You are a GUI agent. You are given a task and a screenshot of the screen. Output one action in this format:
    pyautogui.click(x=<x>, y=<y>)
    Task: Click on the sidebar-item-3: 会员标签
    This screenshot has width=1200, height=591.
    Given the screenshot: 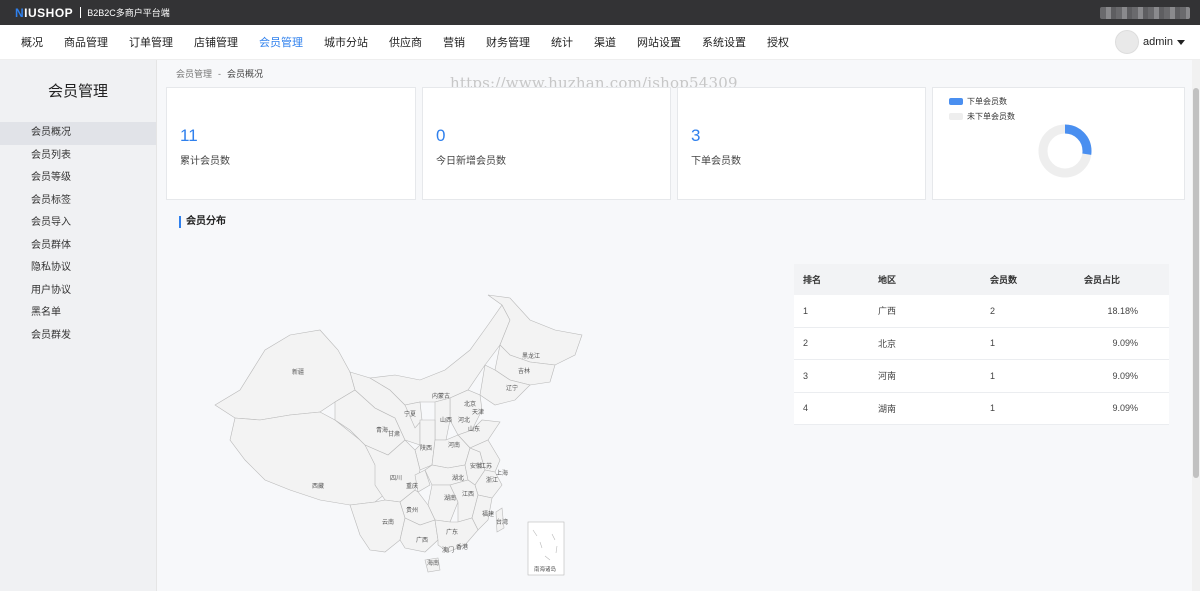 What is the action you would take?
    pyautogui.click(x=78, y=201)
    